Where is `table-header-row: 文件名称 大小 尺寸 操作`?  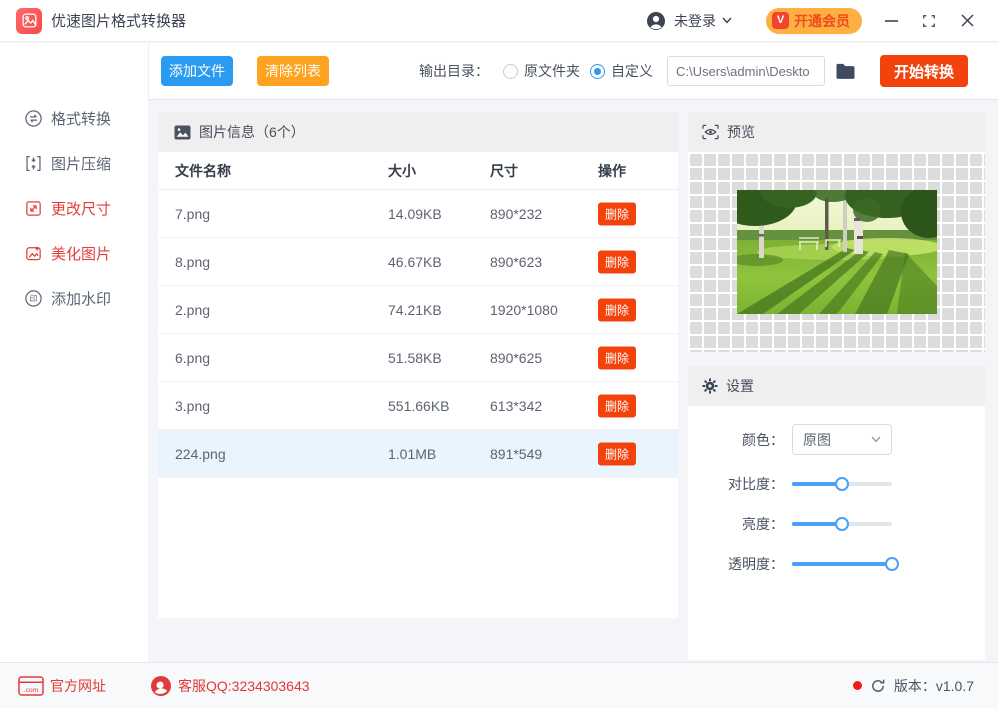 table-header-row: 文件名称 大小 尺寸 操作 is located at coordinates (418, 171).